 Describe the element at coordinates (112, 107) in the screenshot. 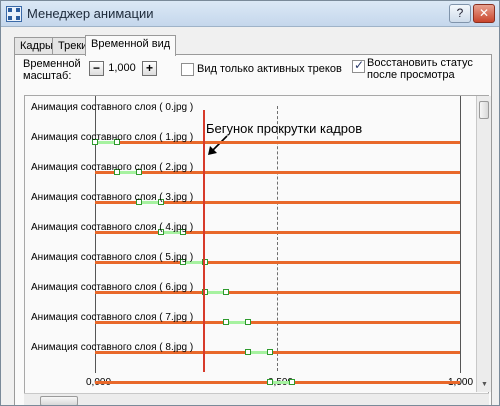

I see `track-name: Анимация составного слоя ( 0.jpg )` at that location.